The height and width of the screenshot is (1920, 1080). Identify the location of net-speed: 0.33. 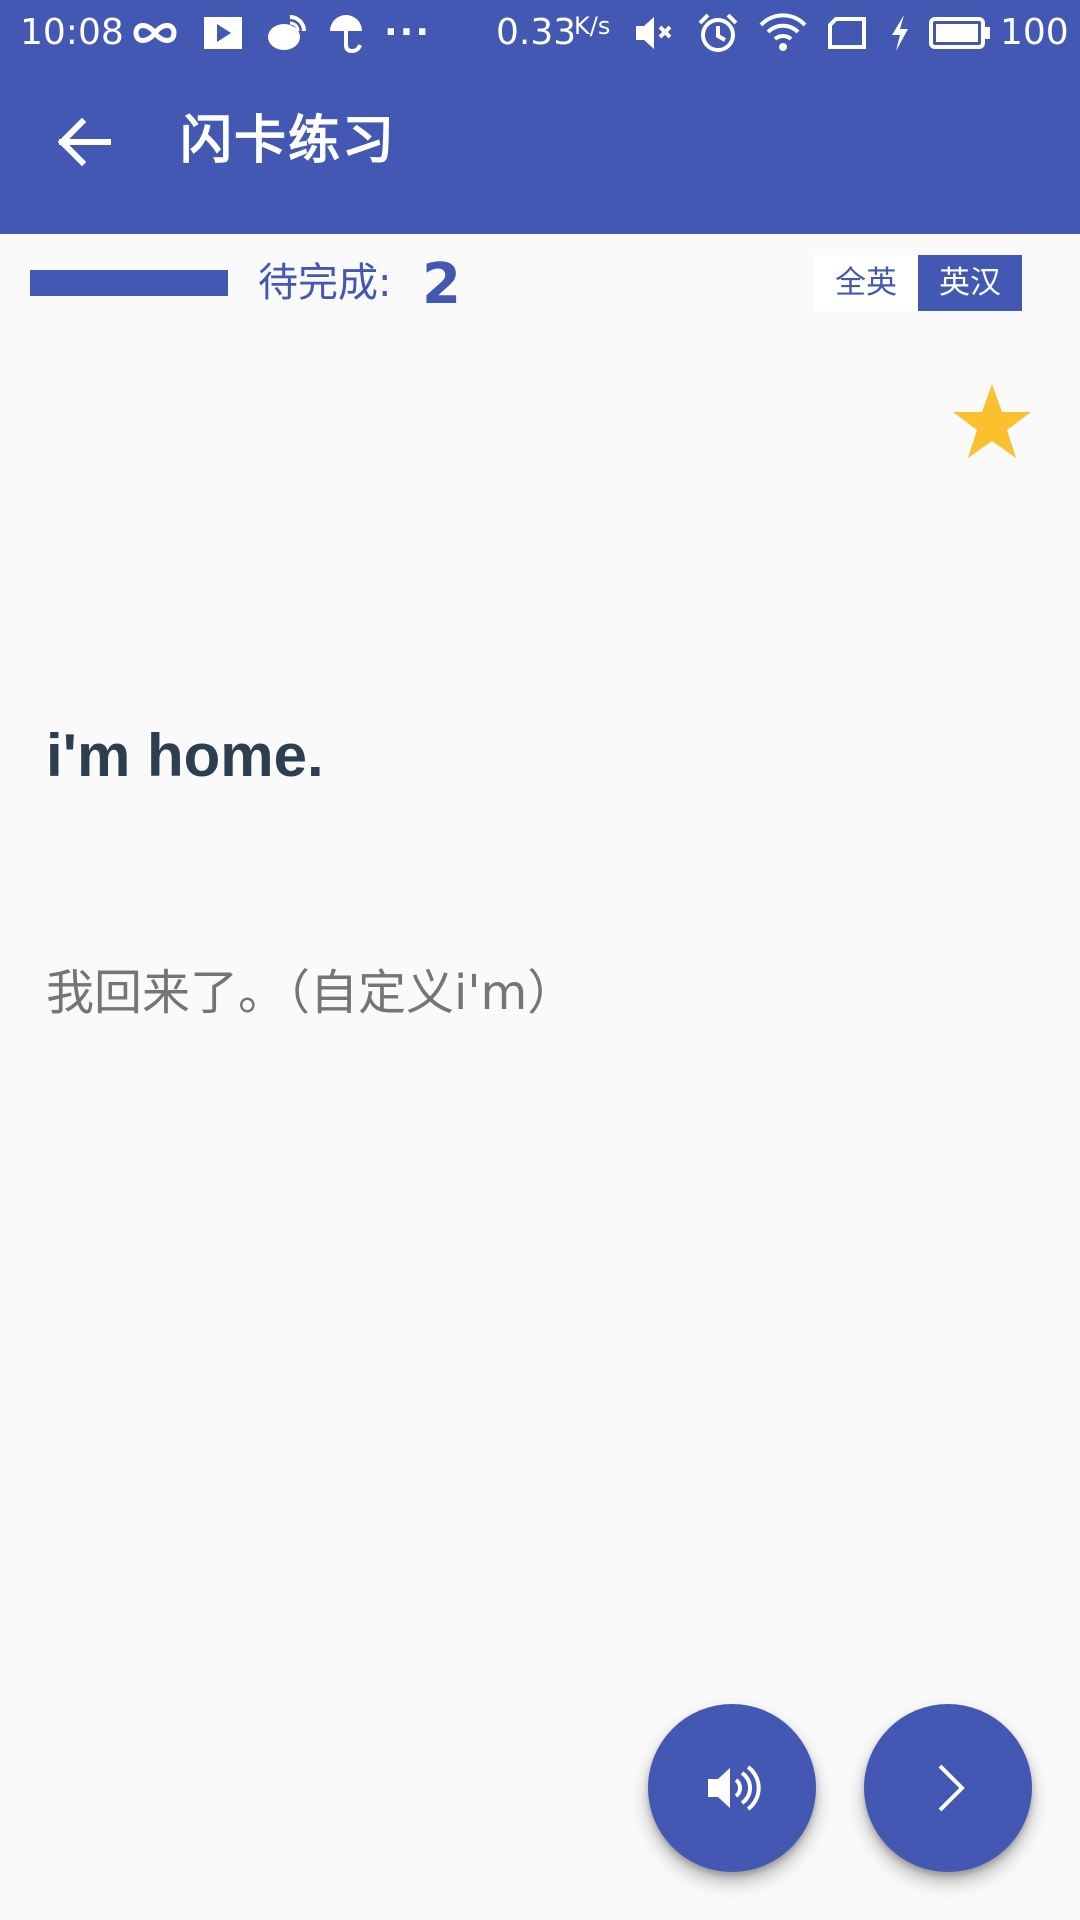
(536, 32).